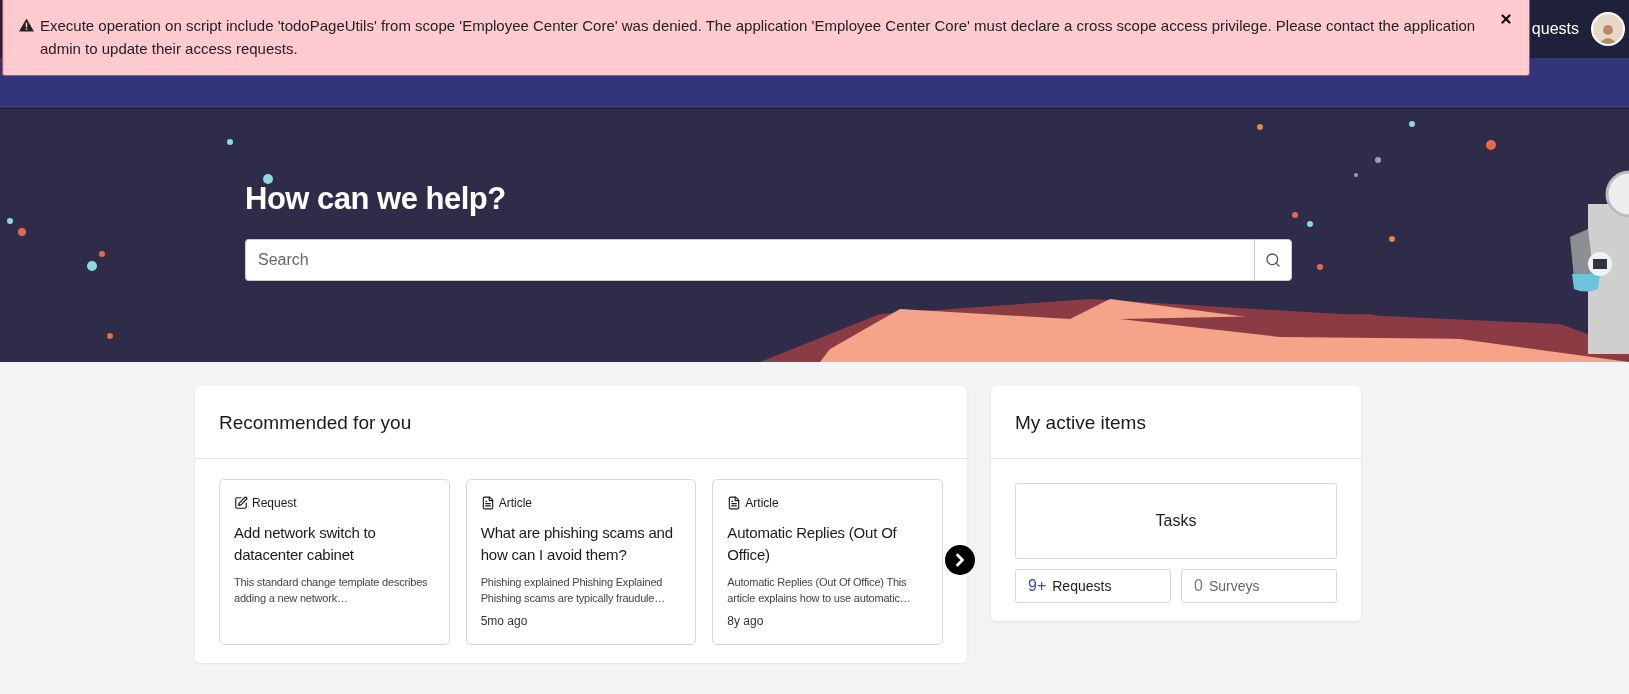  I want to click on search-icon, so click(1273, 260).